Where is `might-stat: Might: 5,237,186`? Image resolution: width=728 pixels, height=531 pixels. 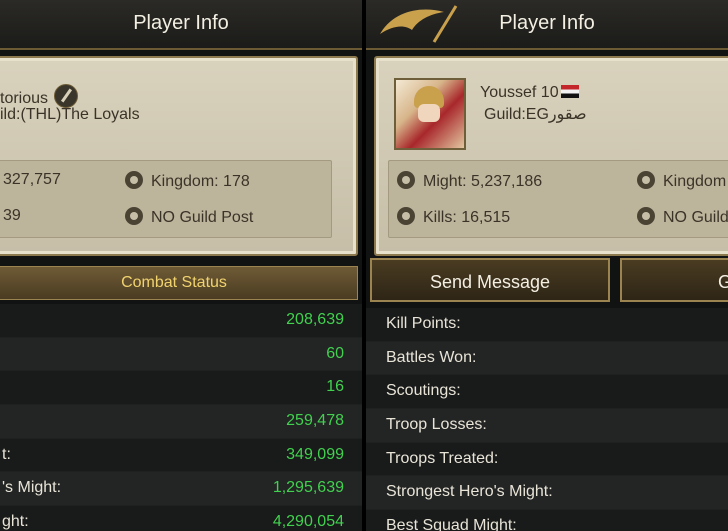
might-stat: Might: 5,237,186 is located at coordinates (469, 181).